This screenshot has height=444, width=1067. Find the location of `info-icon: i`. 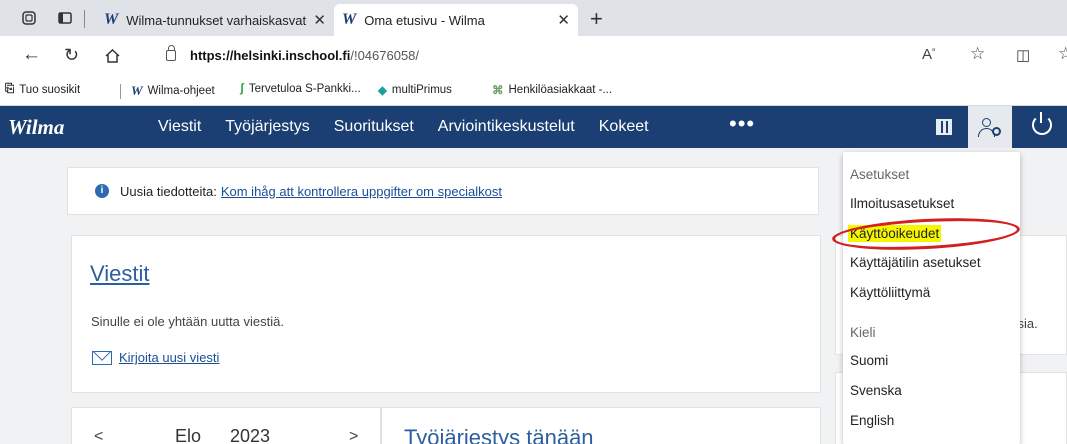

info-icon: i is located at coordinates (102, 191).